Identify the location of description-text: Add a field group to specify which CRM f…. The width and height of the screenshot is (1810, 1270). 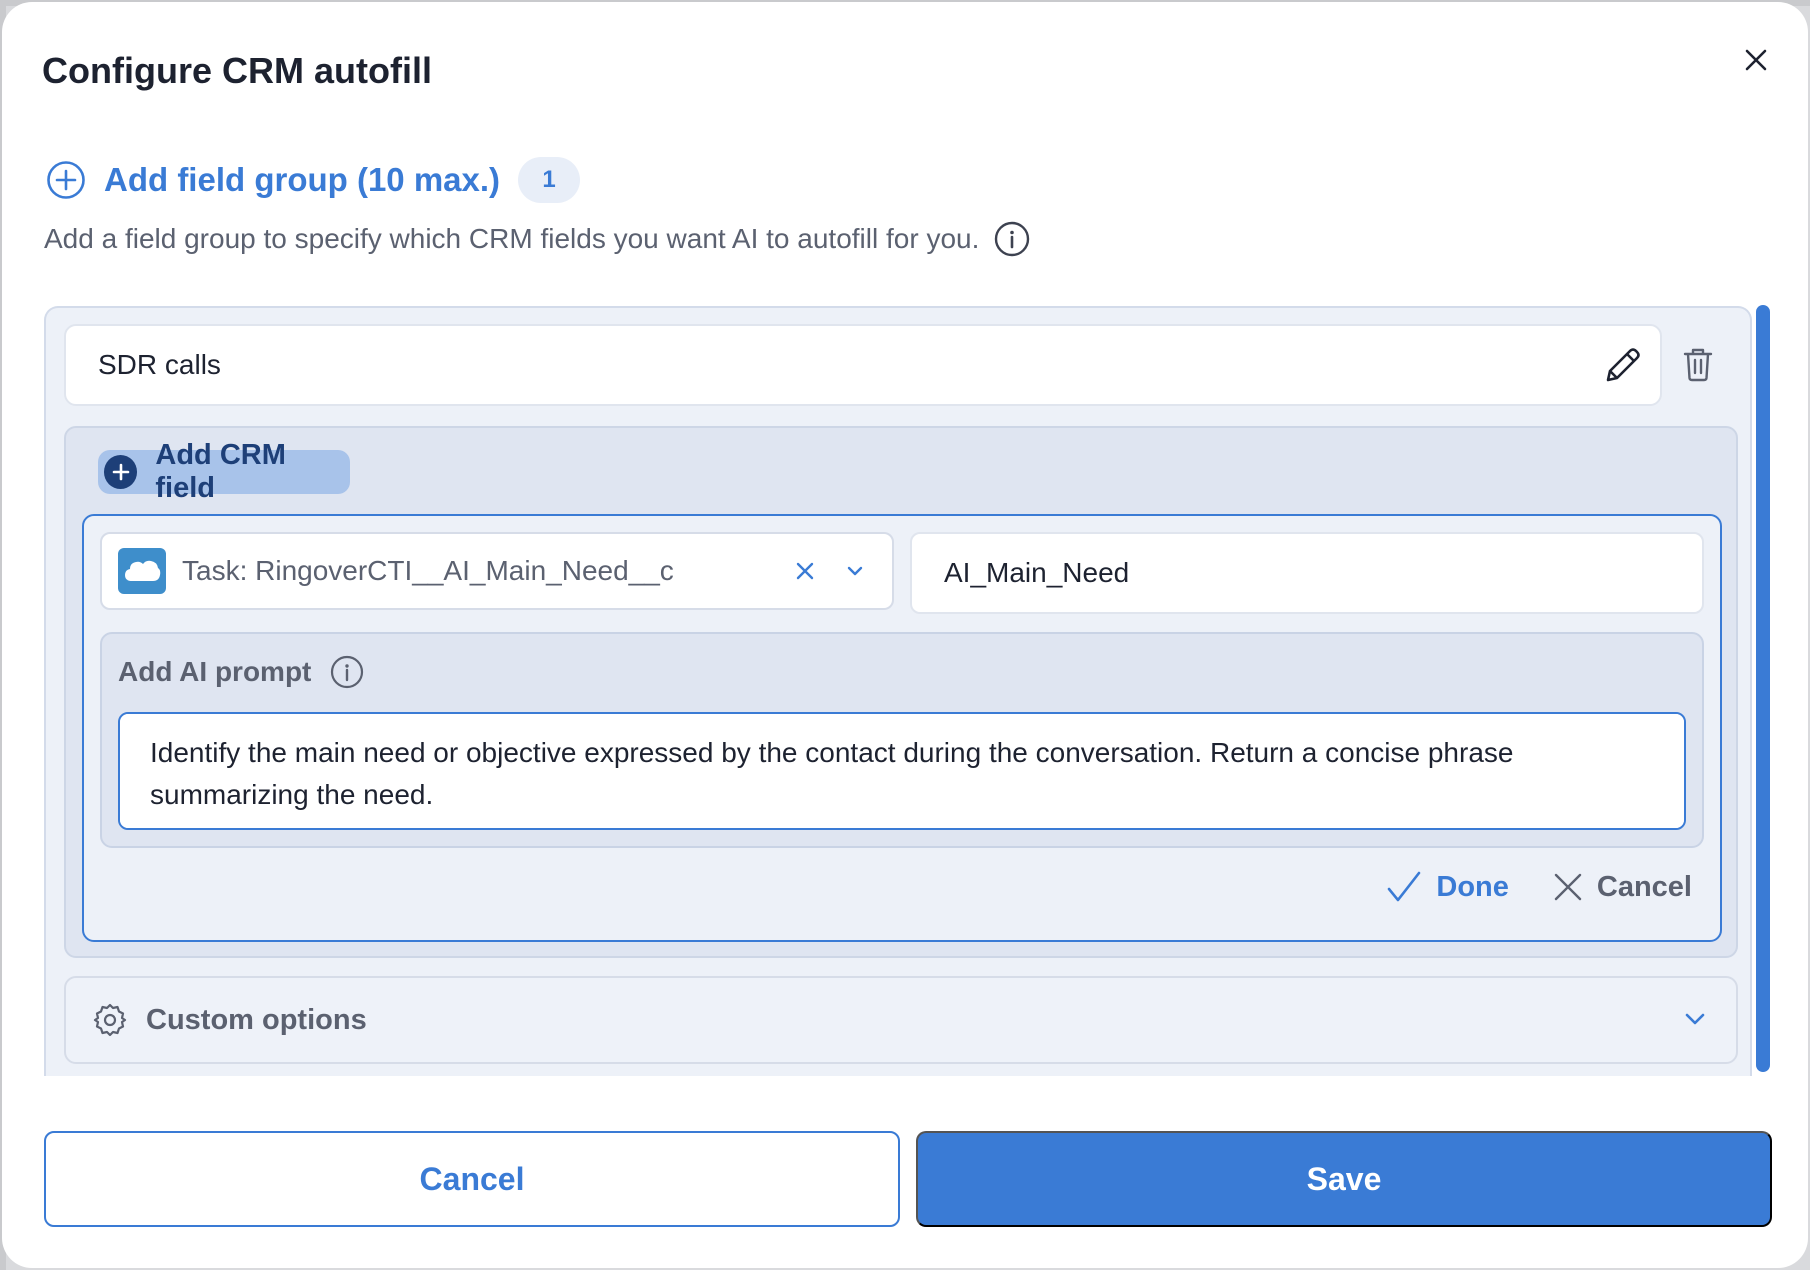
(512, 238).